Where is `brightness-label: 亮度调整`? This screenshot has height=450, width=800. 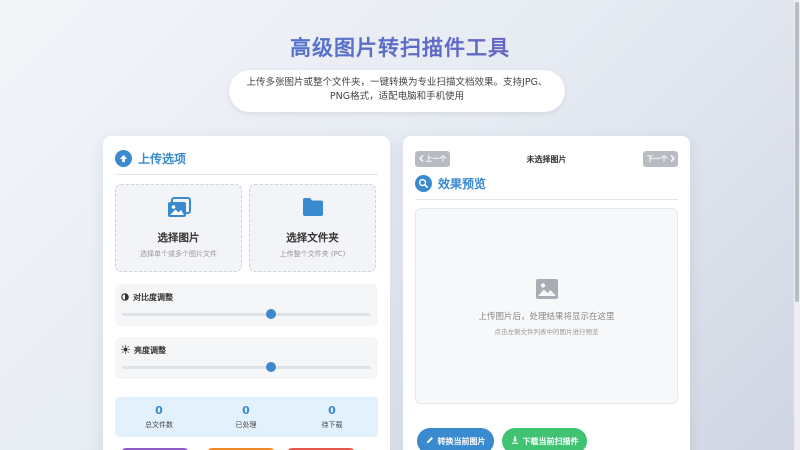
brightness-label: 亮度调整 is located at coordinates (150, 350).